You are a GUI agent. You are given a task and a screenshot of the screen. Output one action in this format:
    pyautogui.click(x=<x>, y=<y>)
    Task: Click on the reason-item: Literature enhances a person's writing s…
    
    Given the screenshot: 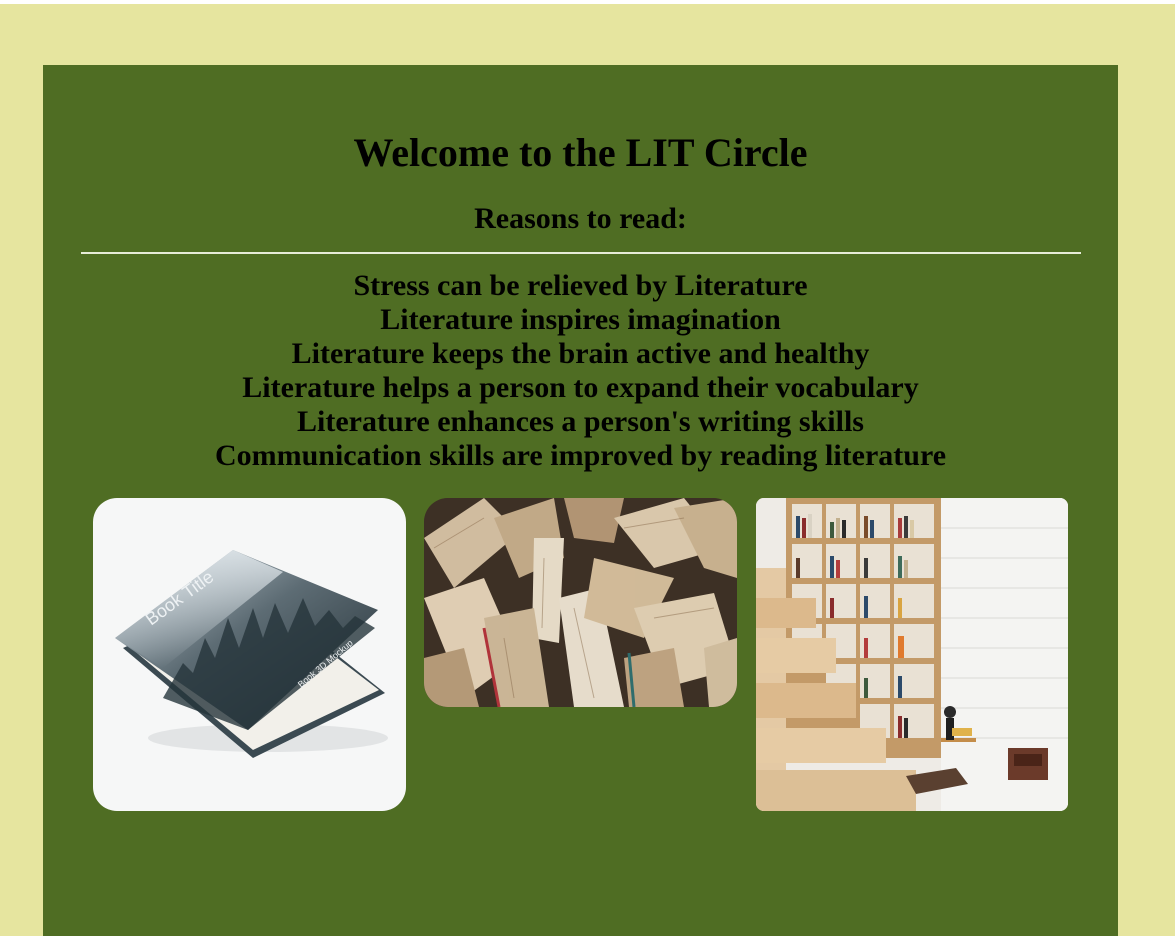 What is the action you would take?
    pyautogui.click(x=580, y=421)
    